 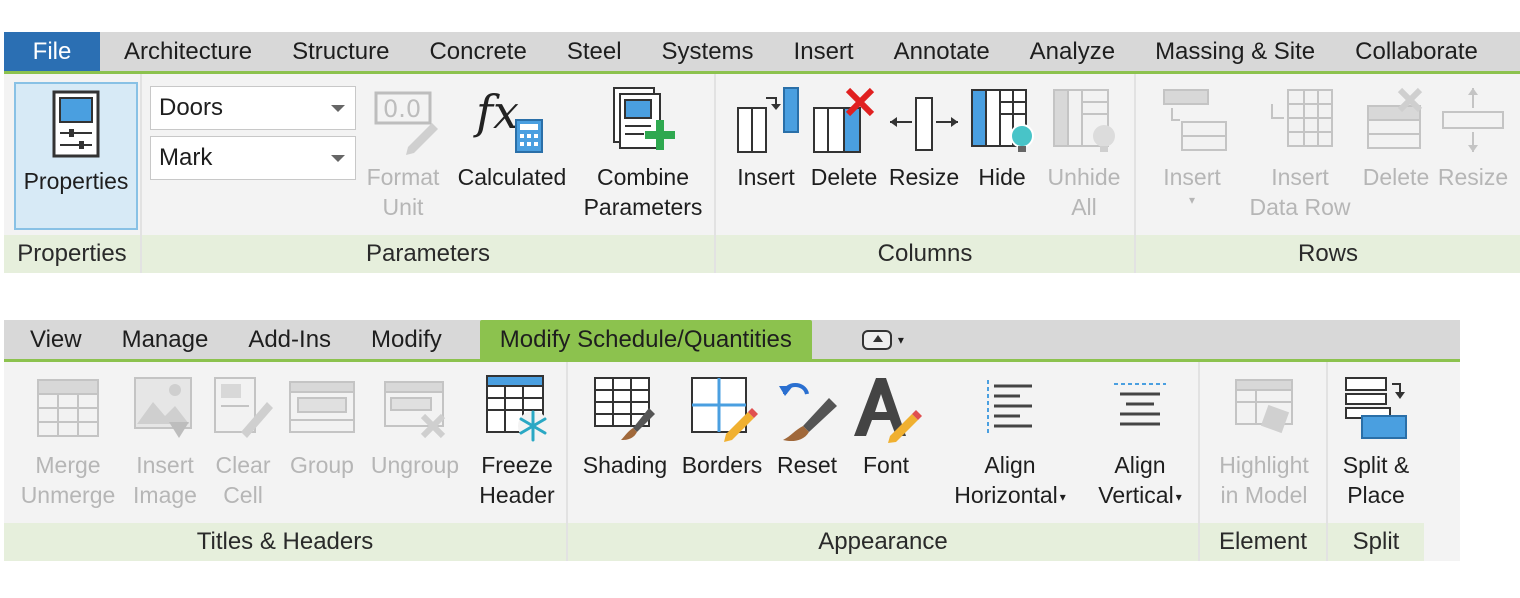 I want to click on align-vertical-icon, so click(x=1140, y=408).